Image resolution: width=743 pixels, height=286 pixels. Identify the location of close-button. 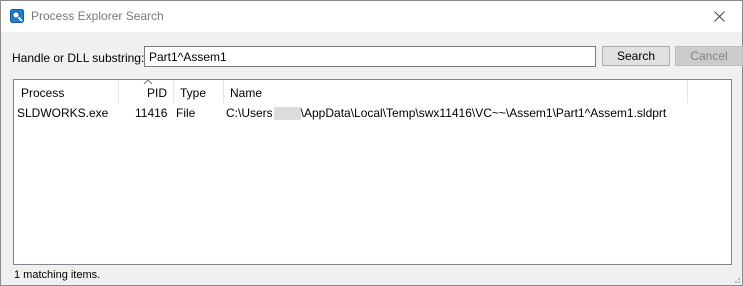
(719, 16).